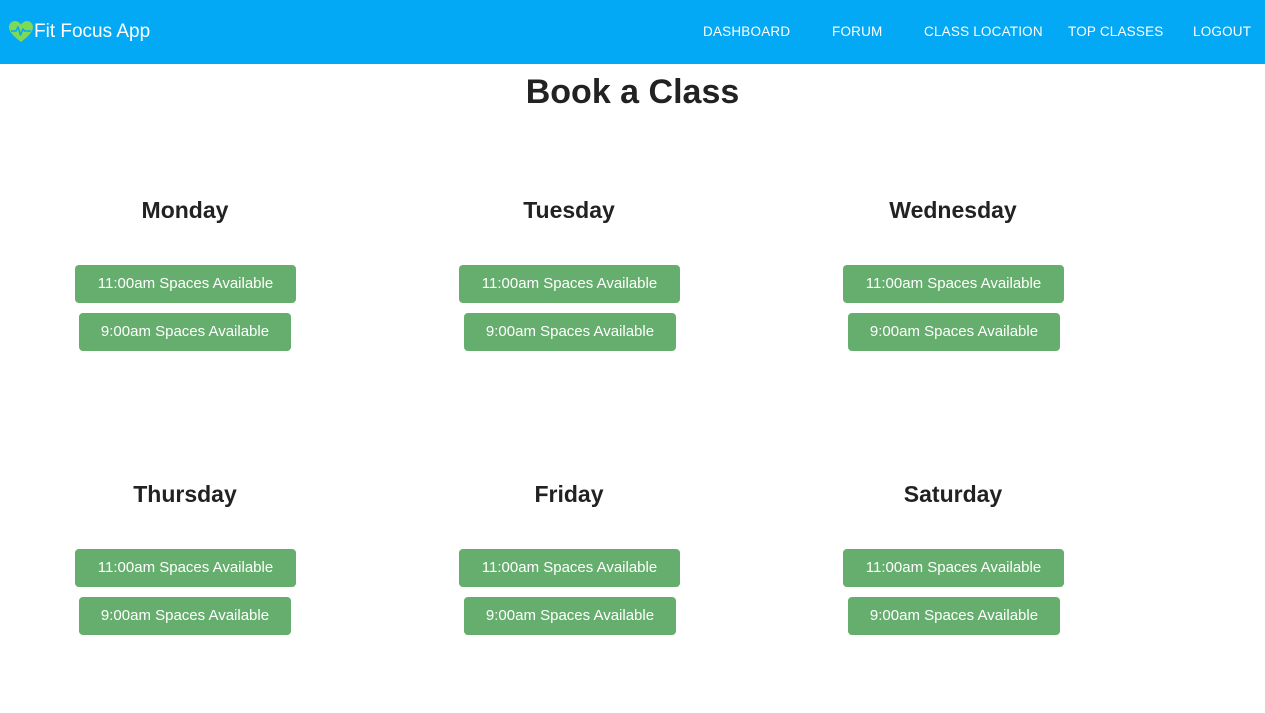 The height and width of the screenshot is (713, 1265). What do you see at coordinates (746, 32) in the screenshot?
I see `nav-dashboard: DASHBOARD` at bounding box center [746, 32].